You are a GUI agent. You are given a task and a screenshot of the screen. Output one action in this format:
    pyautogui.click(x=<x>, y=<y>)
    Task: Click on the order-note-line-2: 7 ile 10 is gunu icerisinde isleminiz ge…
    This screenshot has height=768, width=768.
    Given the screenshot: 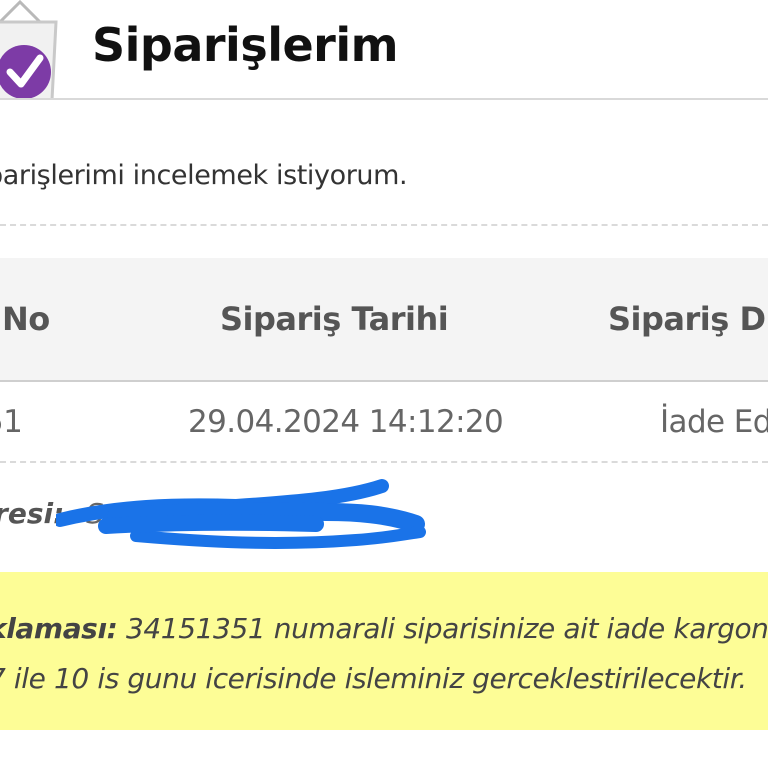 What is the action you would take?
    pyautogui.click(x=373, y=678)
    